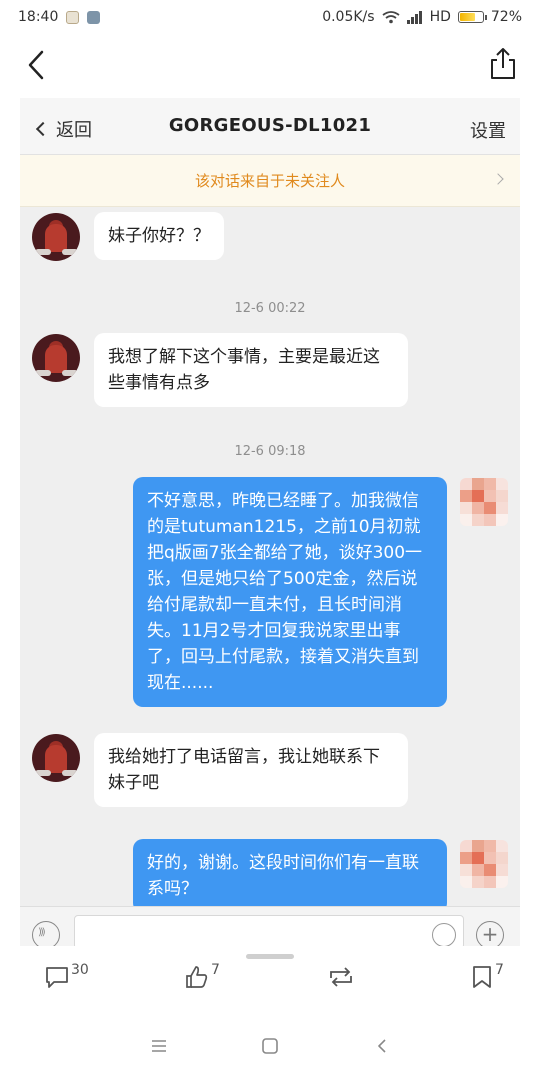 The height and width of the screenshot is (1080, 540). Describe the element at coordinates (73, 17) in the screenshot. I see `notification-icon` at that location.